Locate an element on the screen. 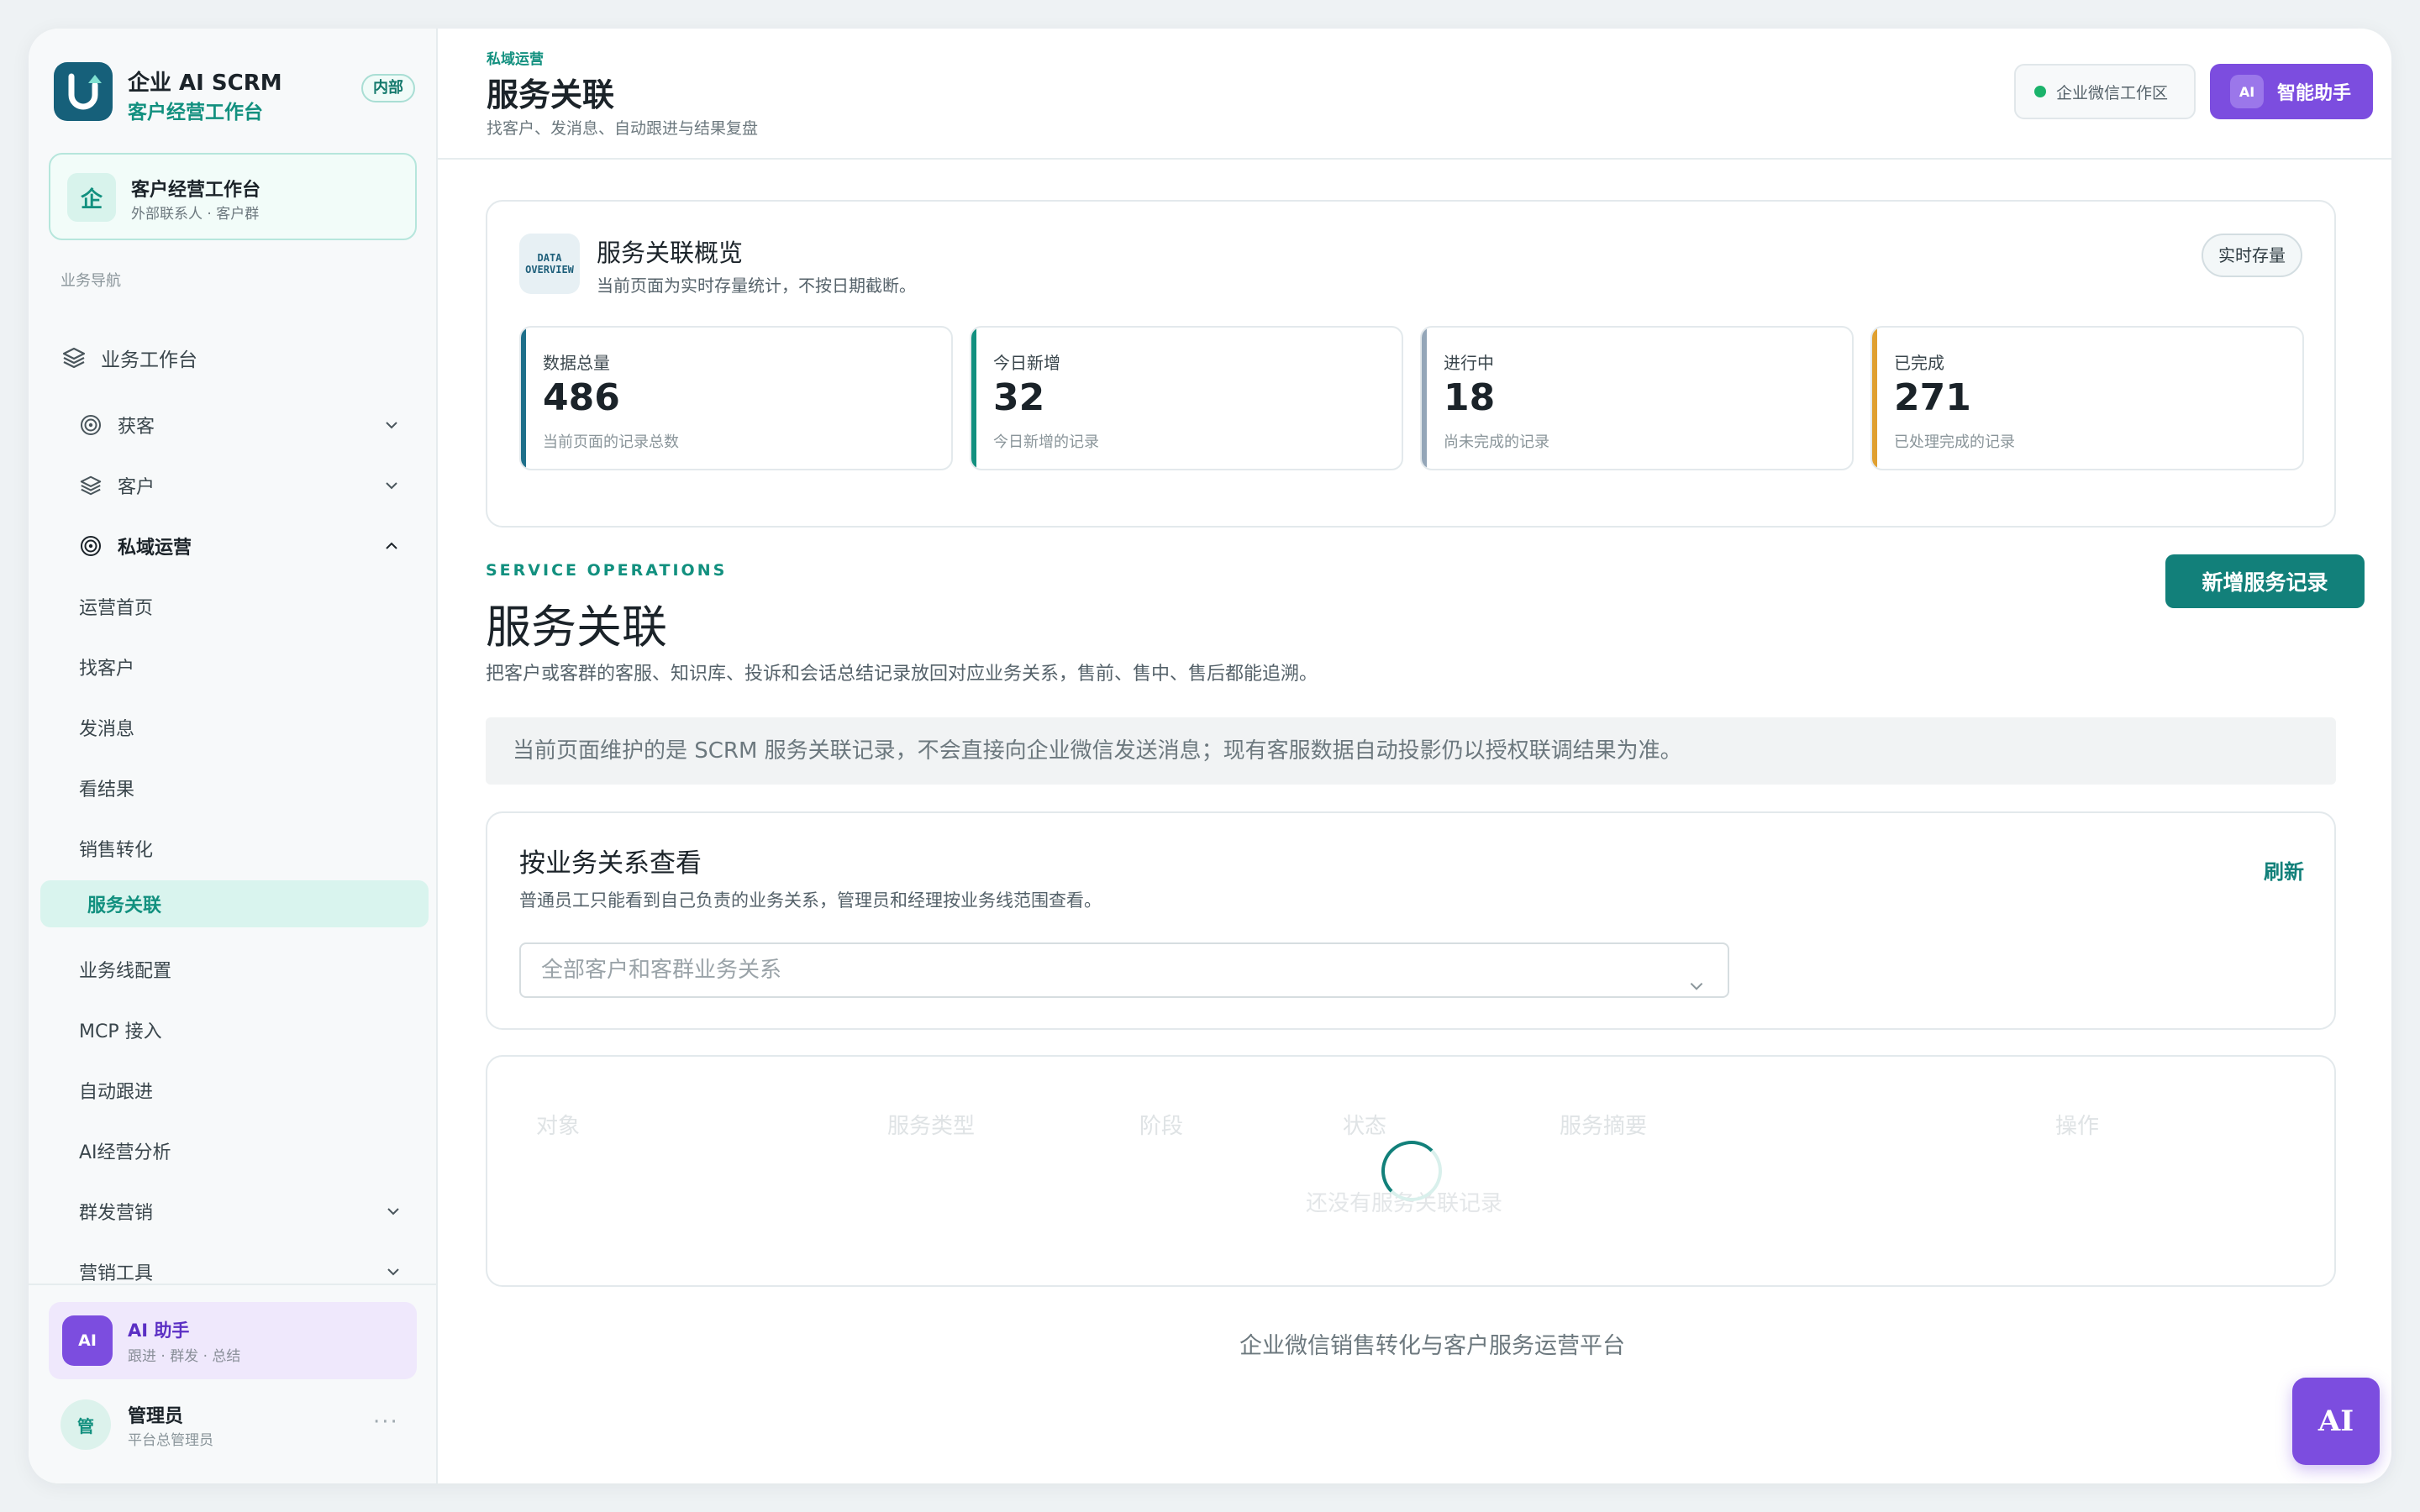 The width and height of the screenshot is (2420, 1512). service-table: 对象 服务类型 阶段 状态 服务摘要 操作 还没有服务关联记录 is located at coordinates (1411, 1171).